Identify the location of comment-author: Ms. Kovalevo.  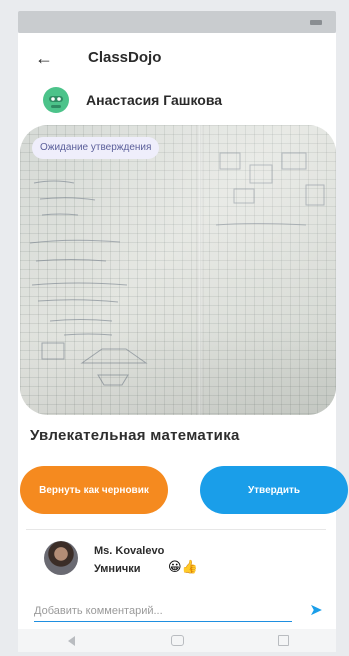
(129, 551).